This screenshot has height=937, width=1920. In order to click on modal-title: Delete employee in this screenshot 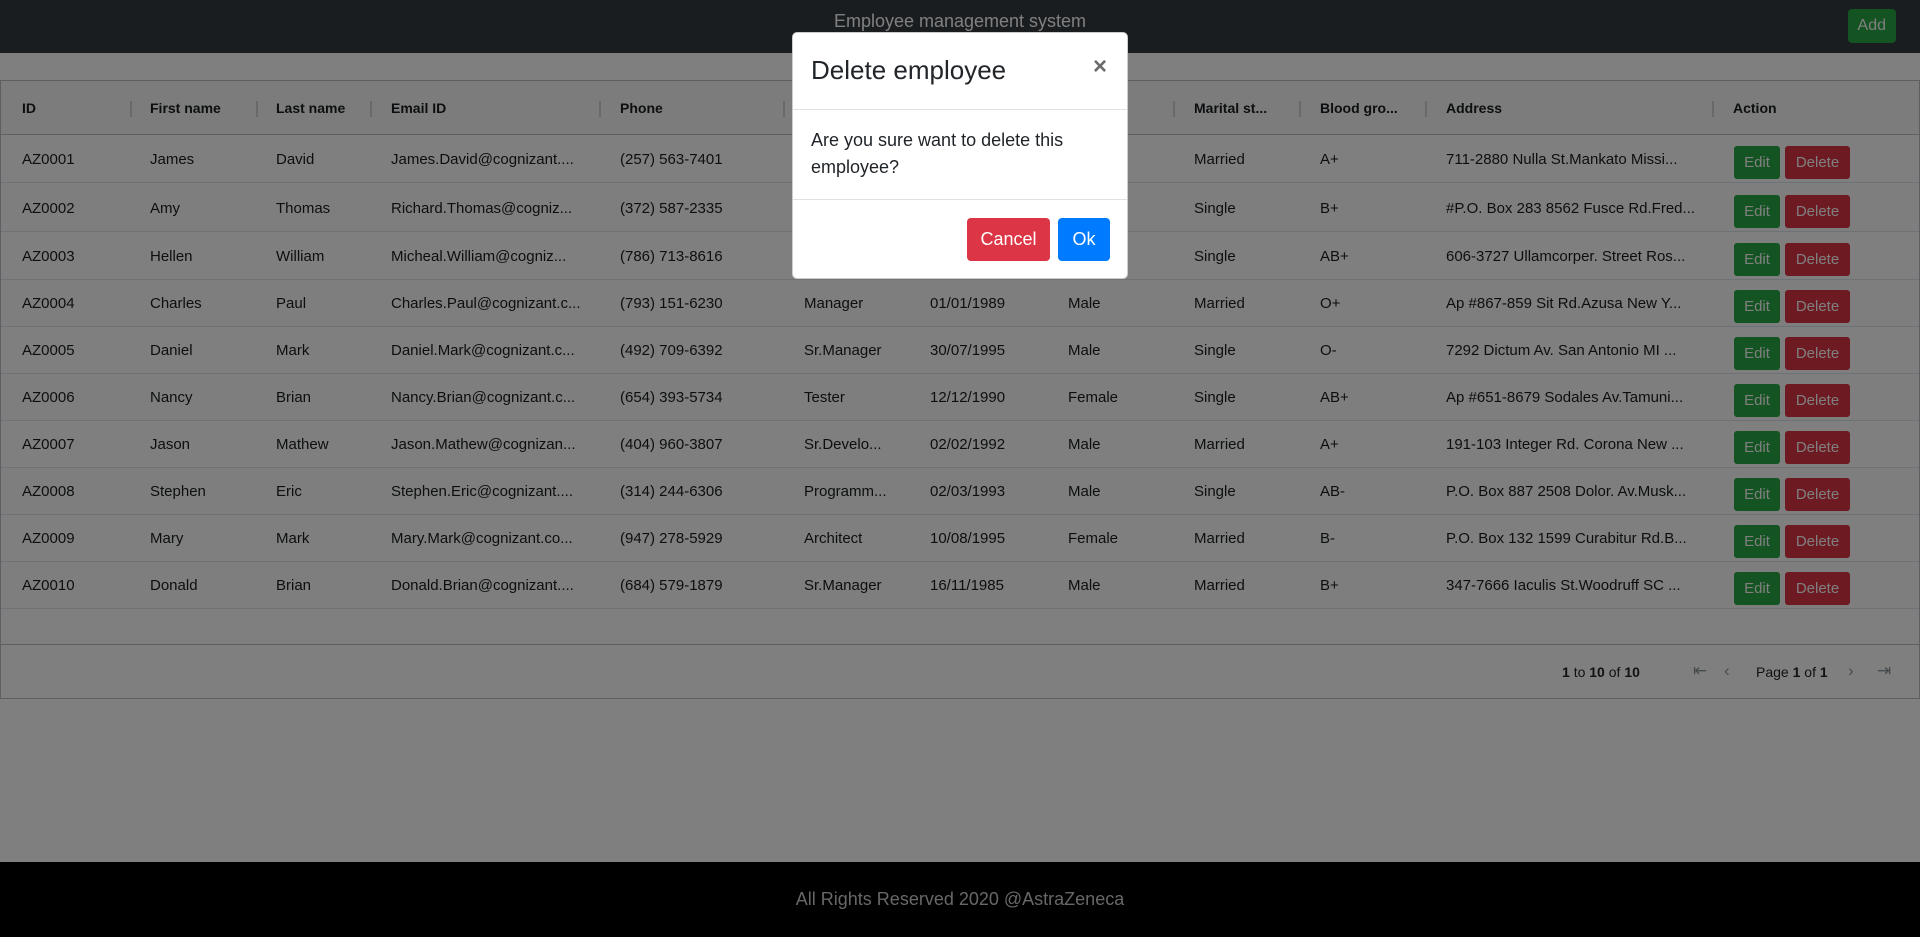, I will do `click(909, 70)`.